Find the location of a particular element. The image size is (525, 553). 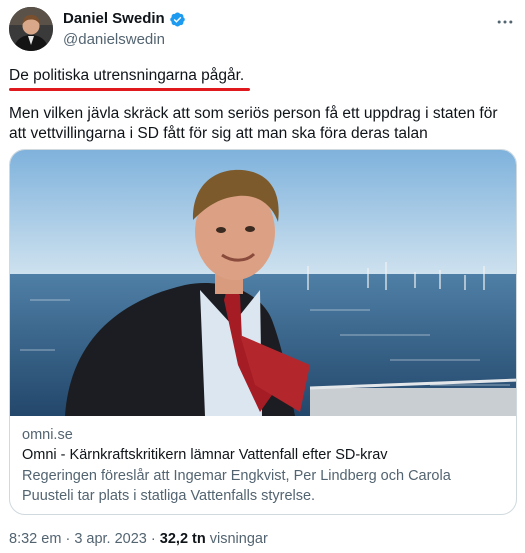

red-underline-annotation is located at coordinates (129, 89).